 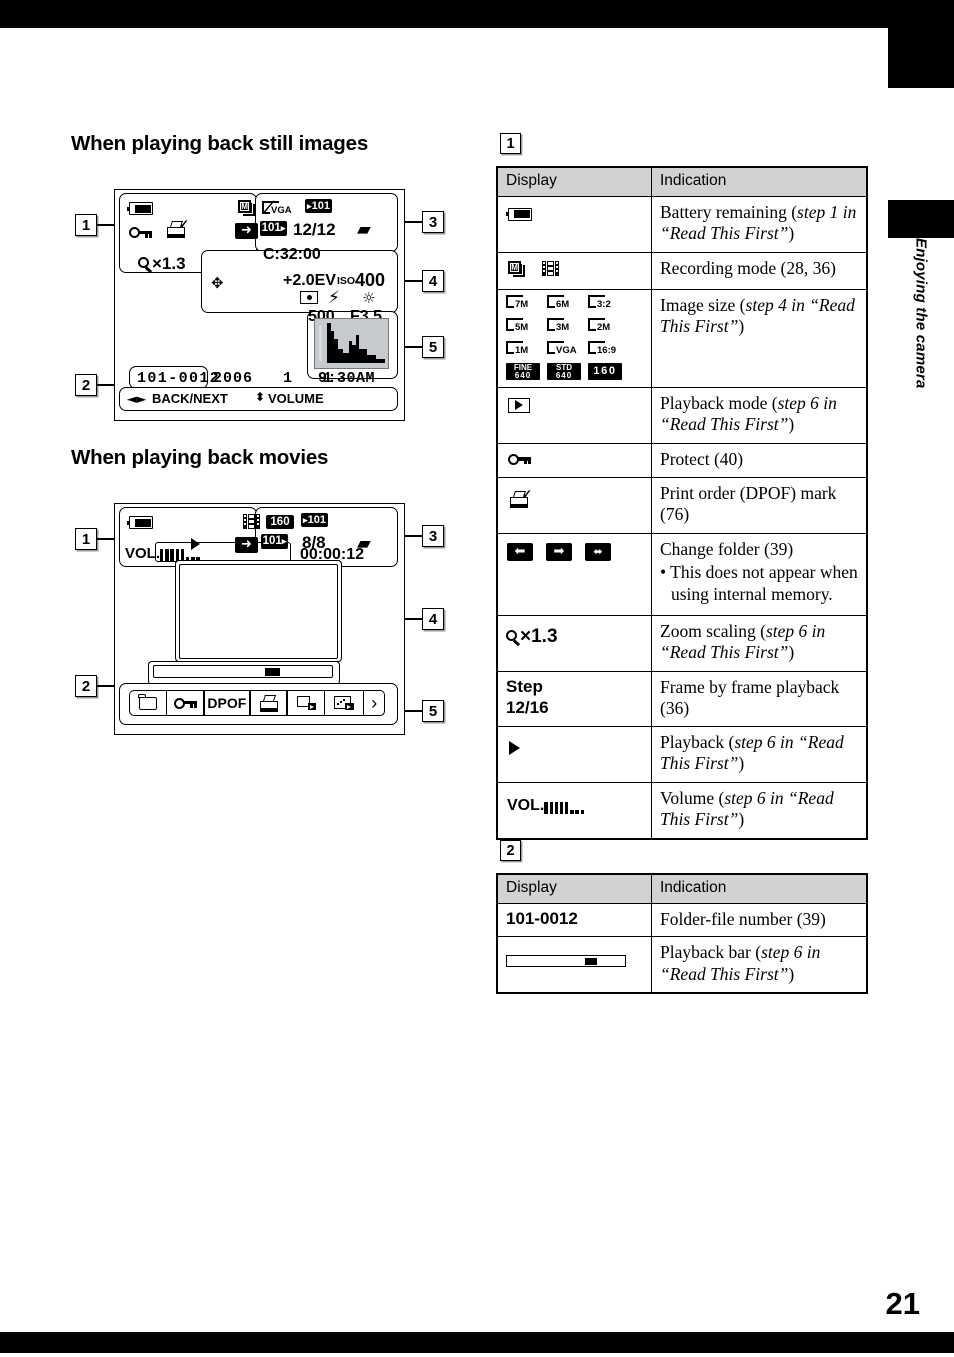 I want to click on folder-file-number-display: 101-0012, so click(x=542, y=918).